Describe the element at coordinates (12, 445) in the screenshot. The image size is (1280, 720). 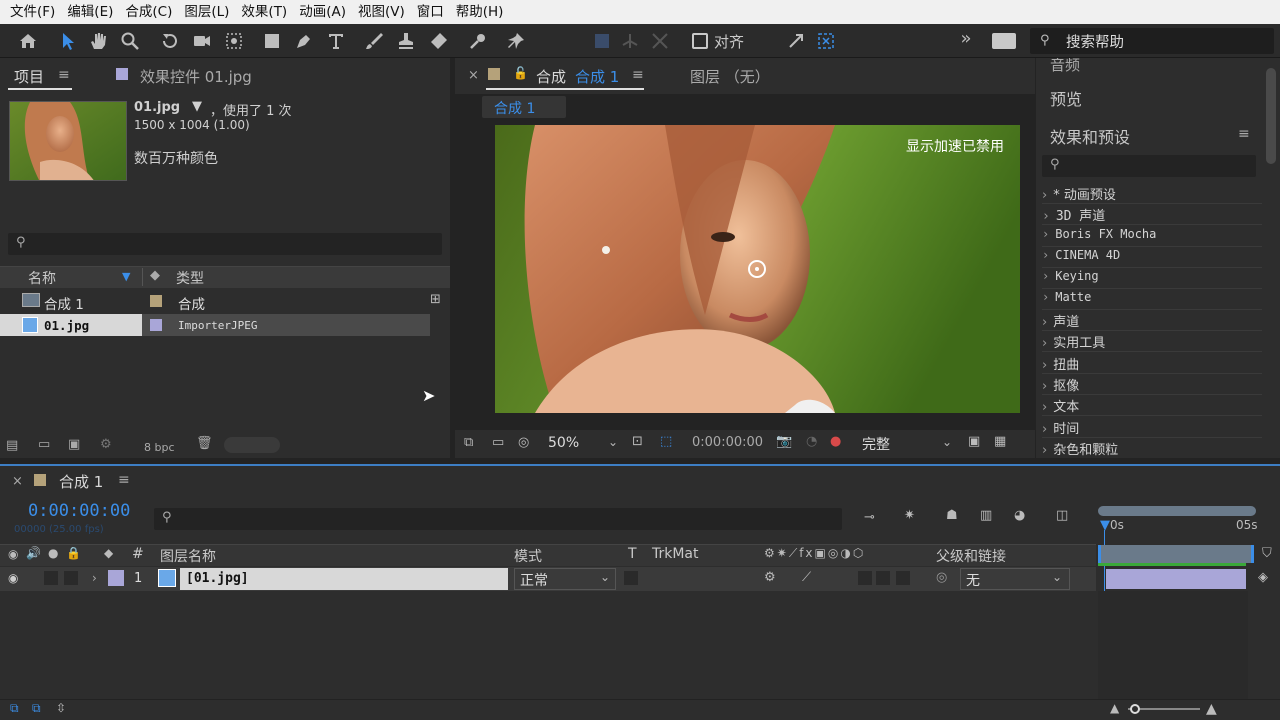
I see `interpret-footage-icon: ▤` at that location.